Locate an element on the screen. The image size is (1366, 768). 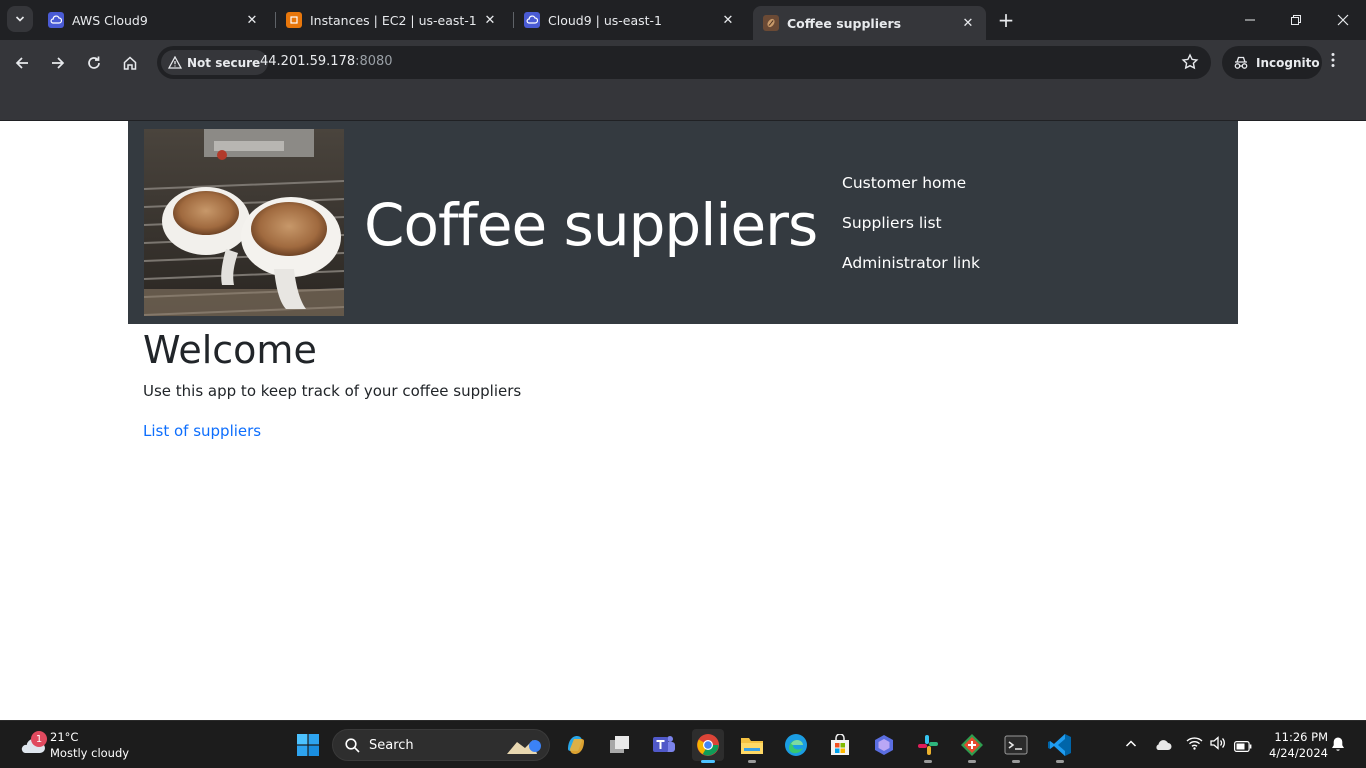
security-chip: Not secure is located at coordinates (215, 62).